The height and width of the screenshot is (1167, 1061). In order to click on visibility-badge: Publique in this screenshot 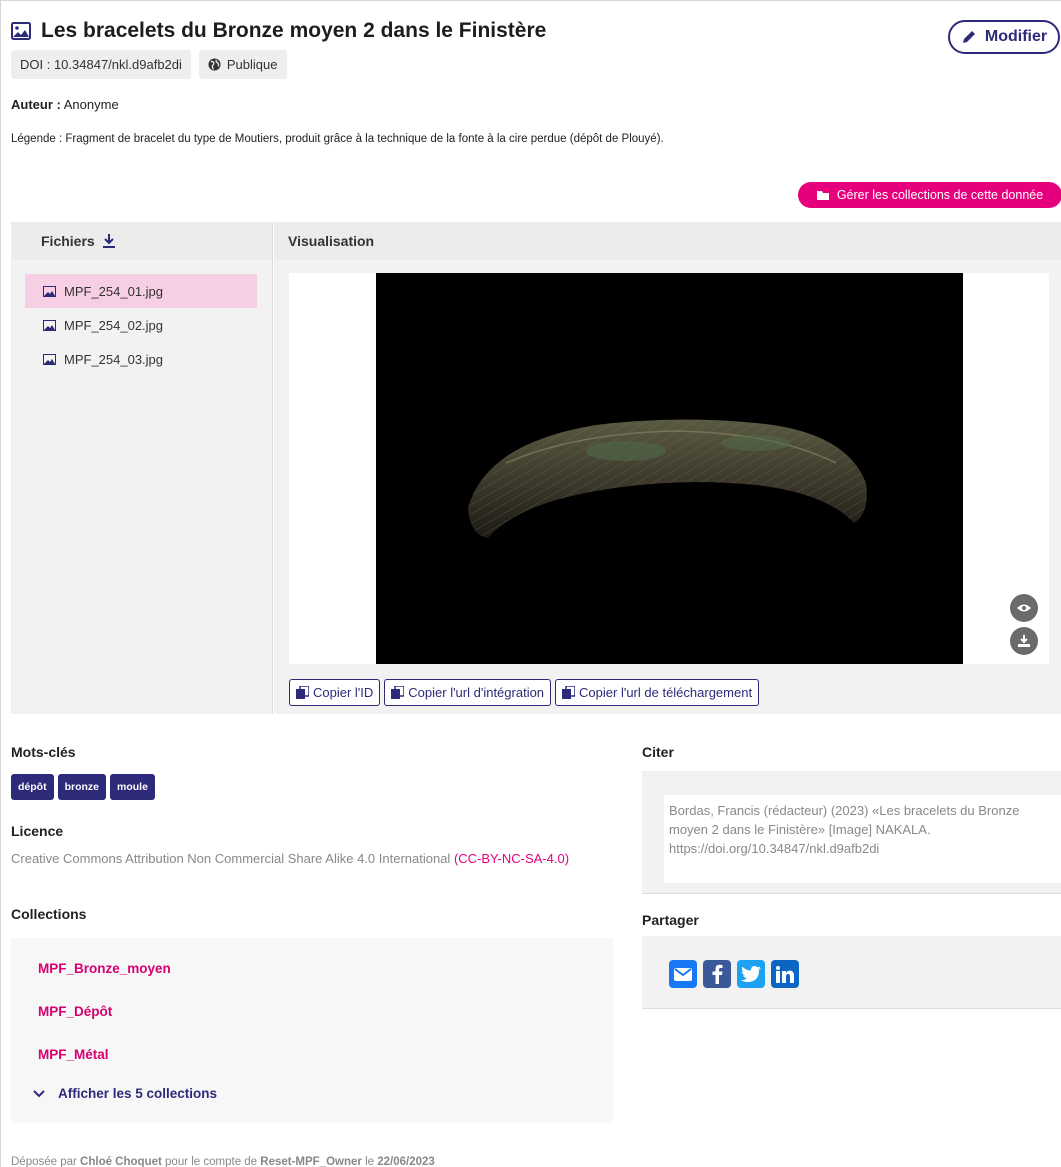, I will do `click(242, 64)`.